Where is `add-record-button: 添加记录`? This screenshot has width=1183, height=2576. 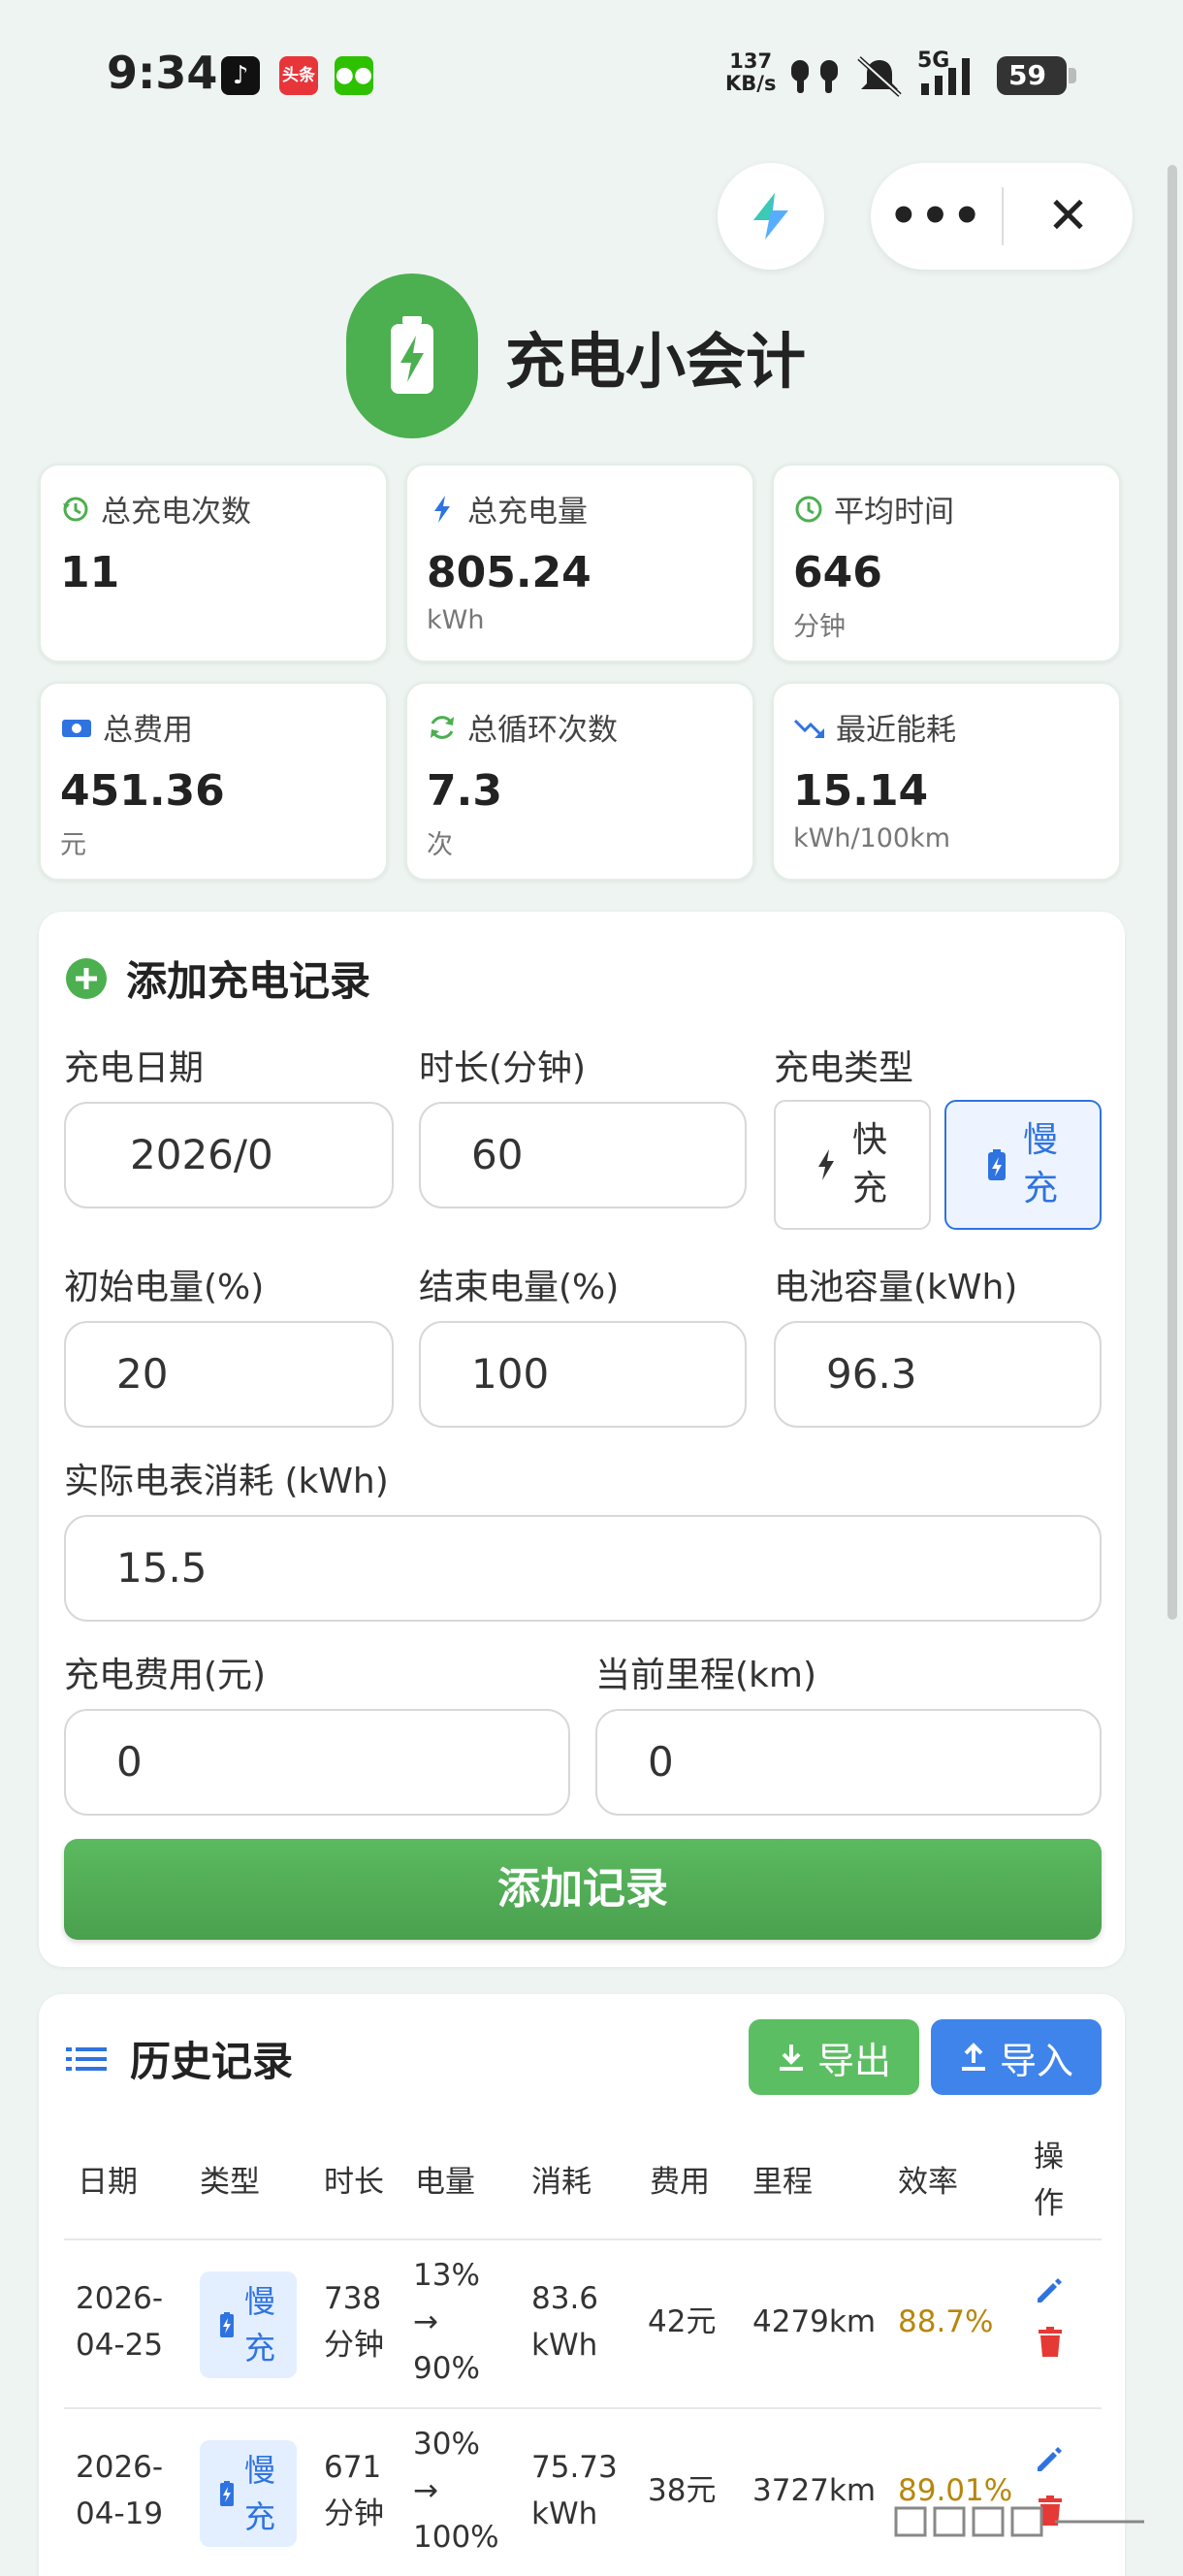 add-record-button: 添加记录 is located at coordinates (583, 1889).